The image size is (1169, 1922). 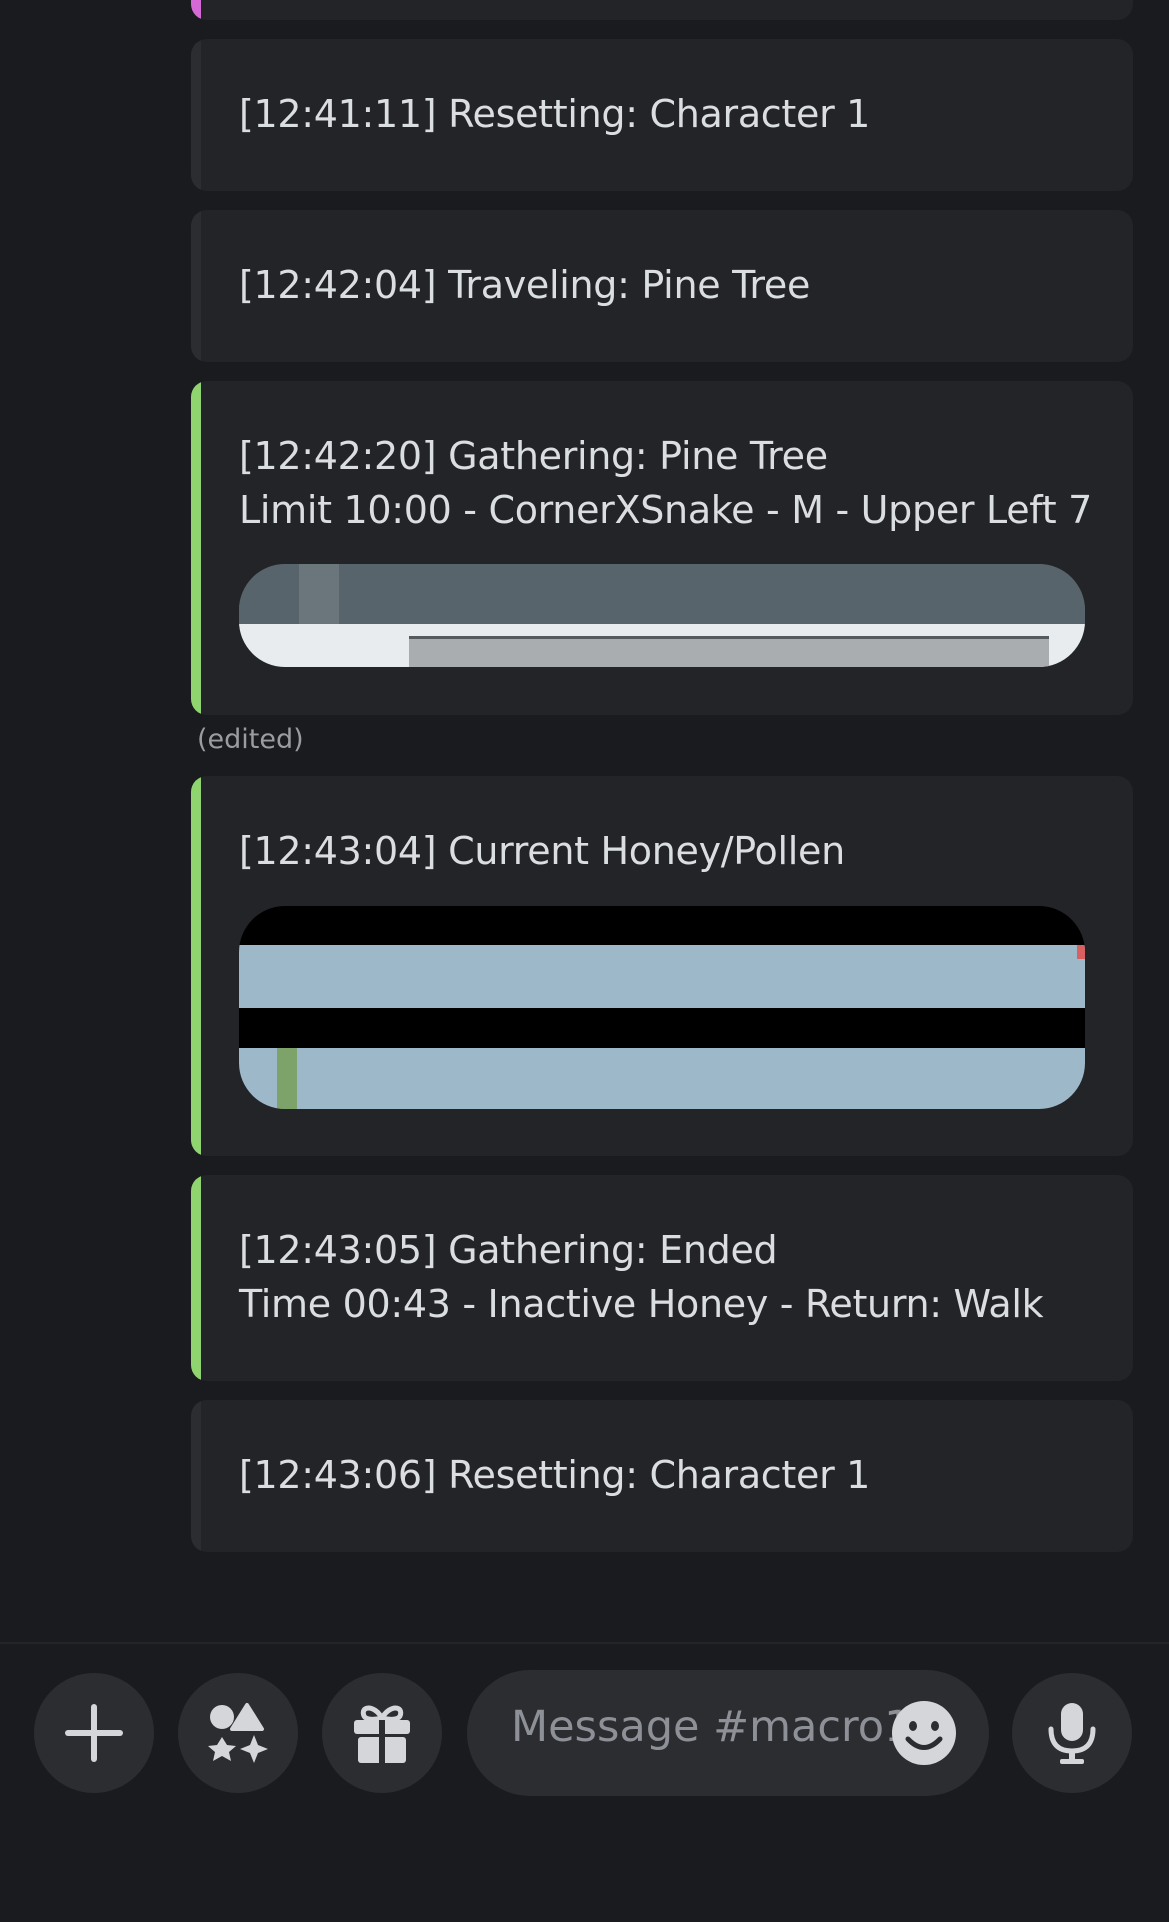 I want to click on embed-line: [12:43:06] Resetting: Character 1, so click(x=555, y=1475).